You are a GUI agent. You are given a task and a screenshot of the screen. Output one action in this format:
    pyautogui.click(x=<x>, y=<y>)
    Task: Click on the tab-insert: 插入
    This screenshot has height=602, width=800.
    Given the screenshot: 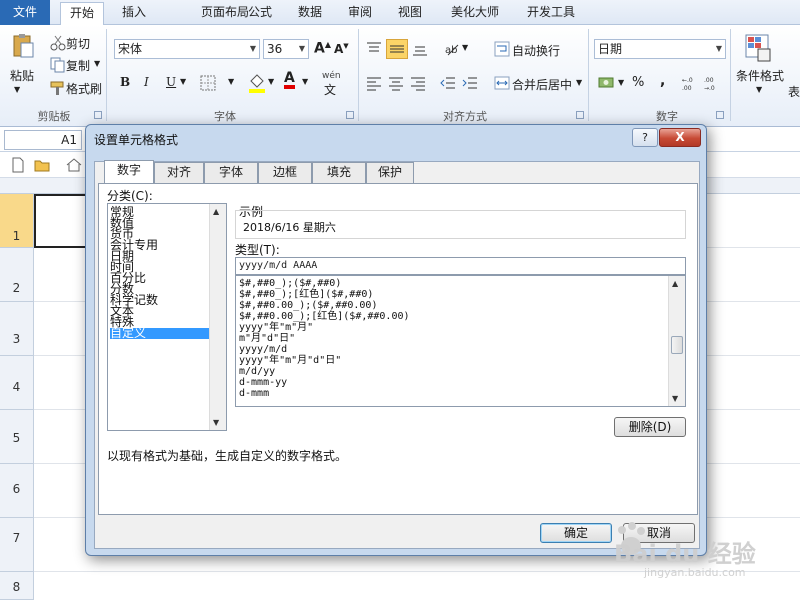 What is the action you would take?
    pyautogui.click(x=134, y=13)
    